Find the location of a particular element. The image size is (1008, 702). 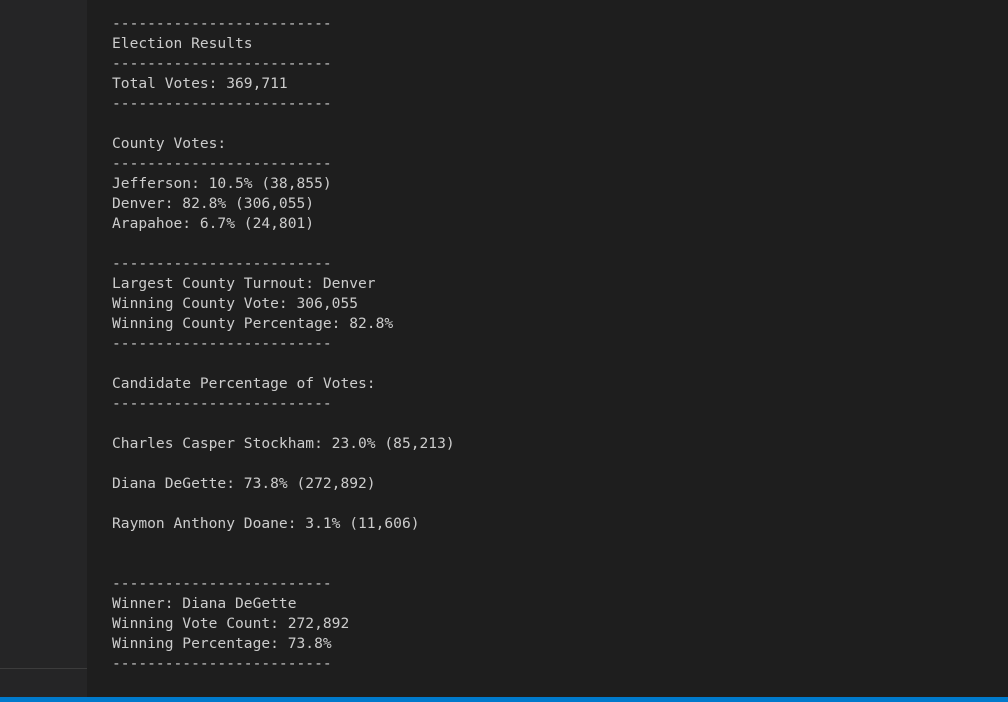

status-bar is located at coordinates (504, 699).